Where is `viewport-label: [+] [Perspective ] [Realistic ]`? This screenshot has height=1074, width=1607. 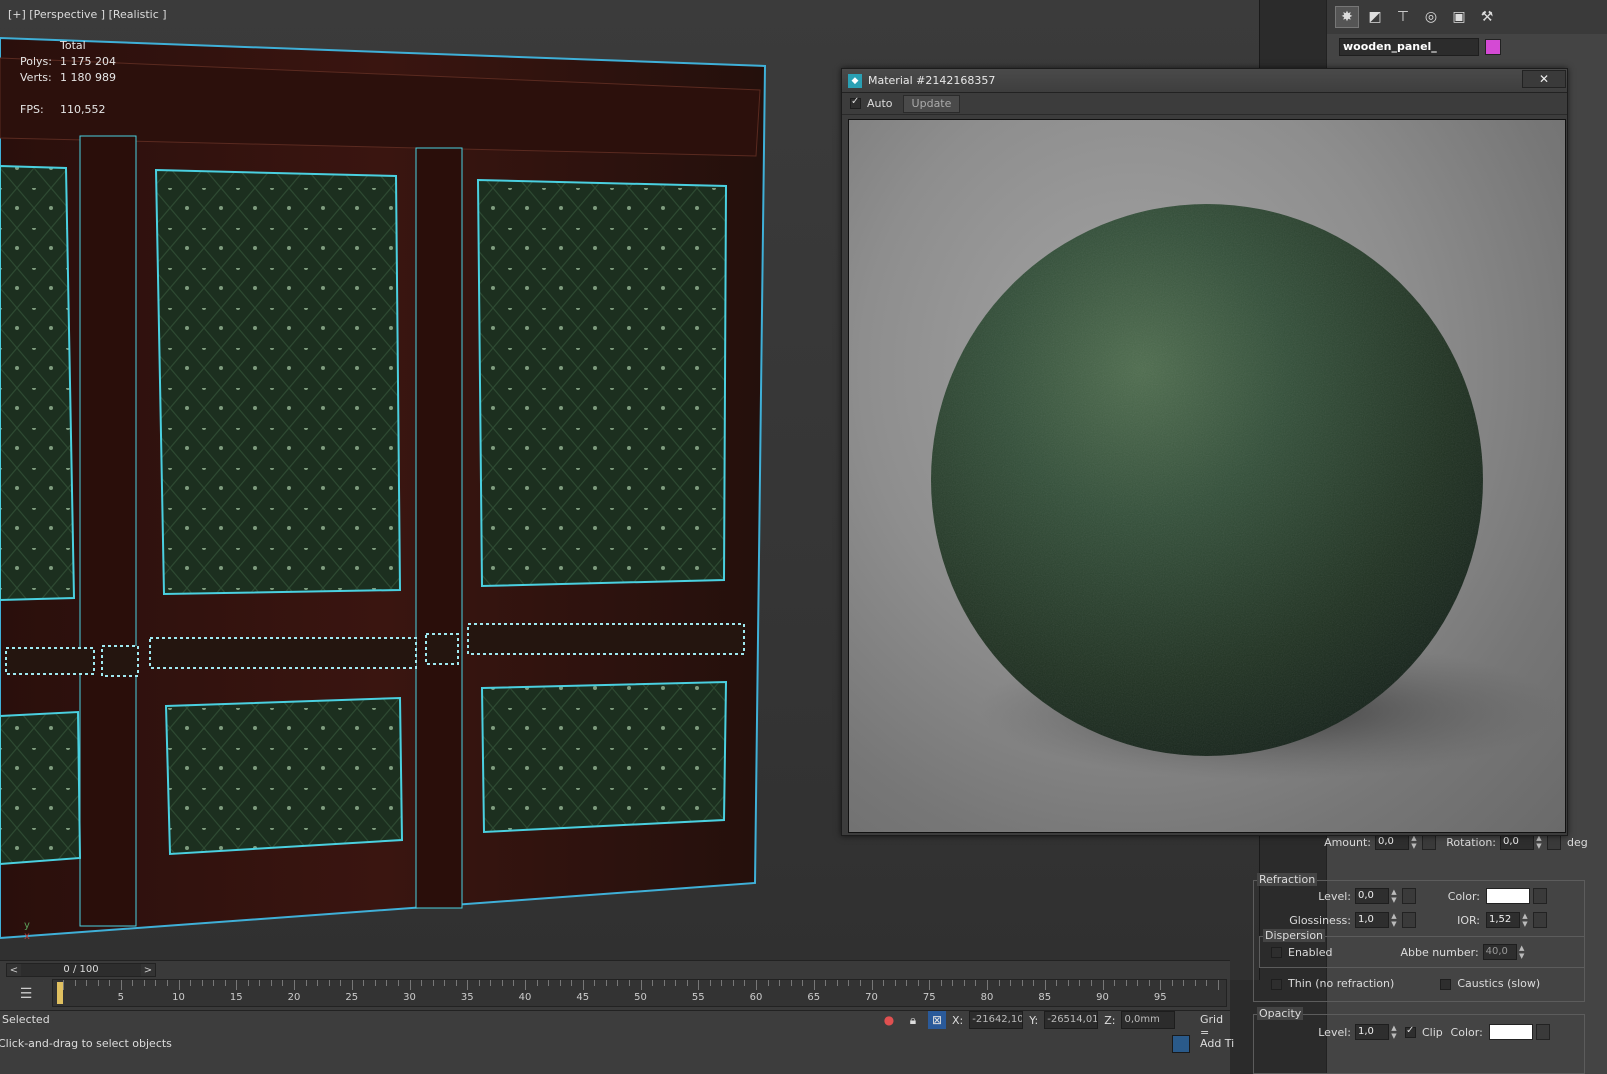 viewport-label: [+] [Perspective ] [Realistic ] is located at coordinates (87, 14).